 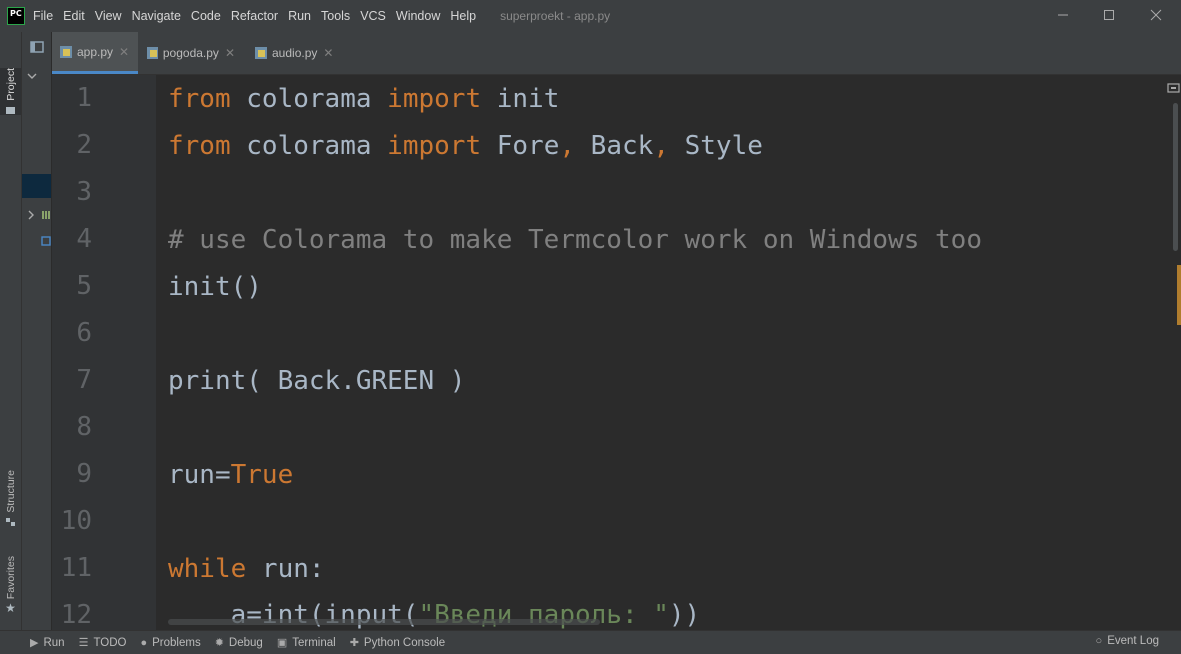 I want to click on editor-tab-bar: app.py ✕ pogoda.py ✕ audio.py ✕, so click(x=616, y=53).